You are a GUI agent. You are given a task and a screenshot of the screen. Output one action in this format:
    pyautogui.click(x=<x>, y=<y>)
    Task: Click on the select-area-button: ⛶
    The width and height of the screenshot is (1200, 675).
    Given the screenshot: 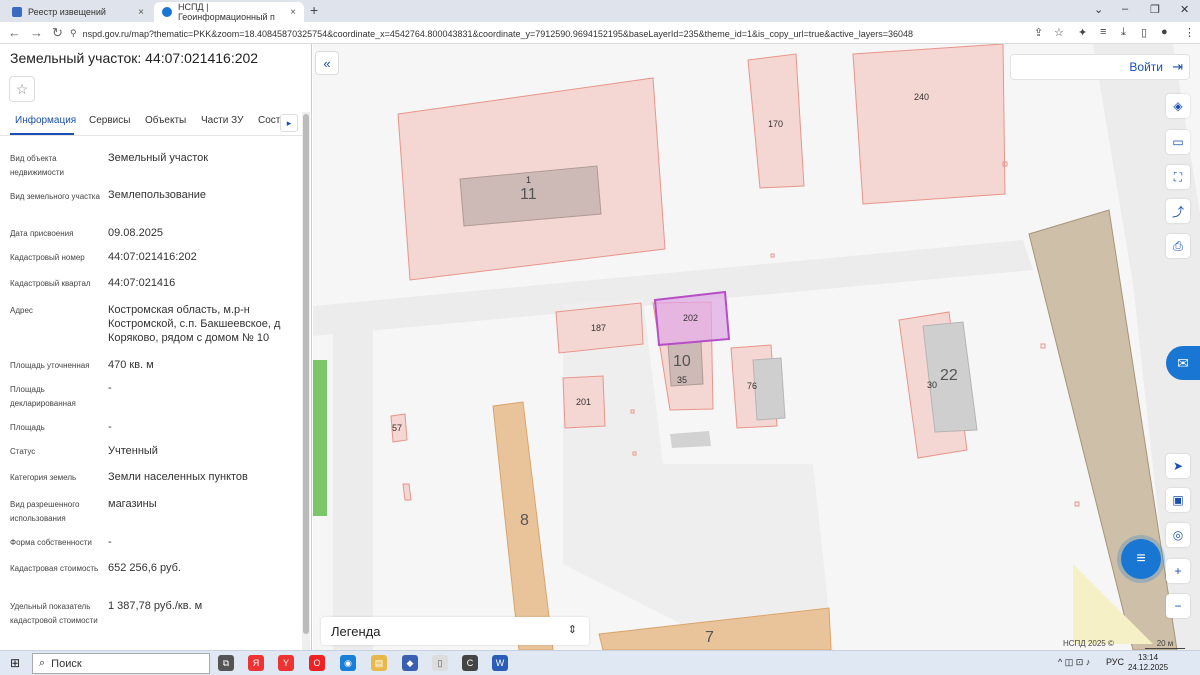 What is the action you would take?
    pyautogui.click(x=1178, y=177)
    